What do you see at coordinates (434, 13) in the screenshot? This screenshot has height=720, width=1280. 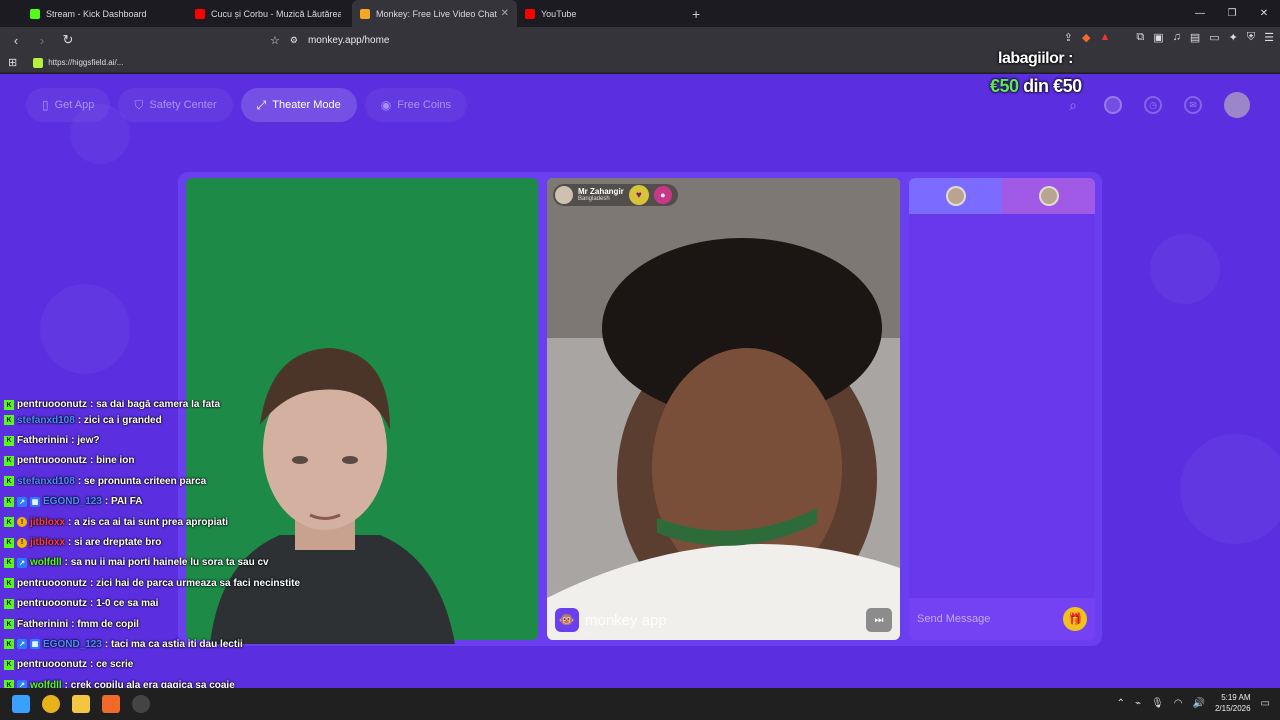 I see `browser-tab: Monkey: Free Live Video Chat ✕` at bounding box center [434, 13].